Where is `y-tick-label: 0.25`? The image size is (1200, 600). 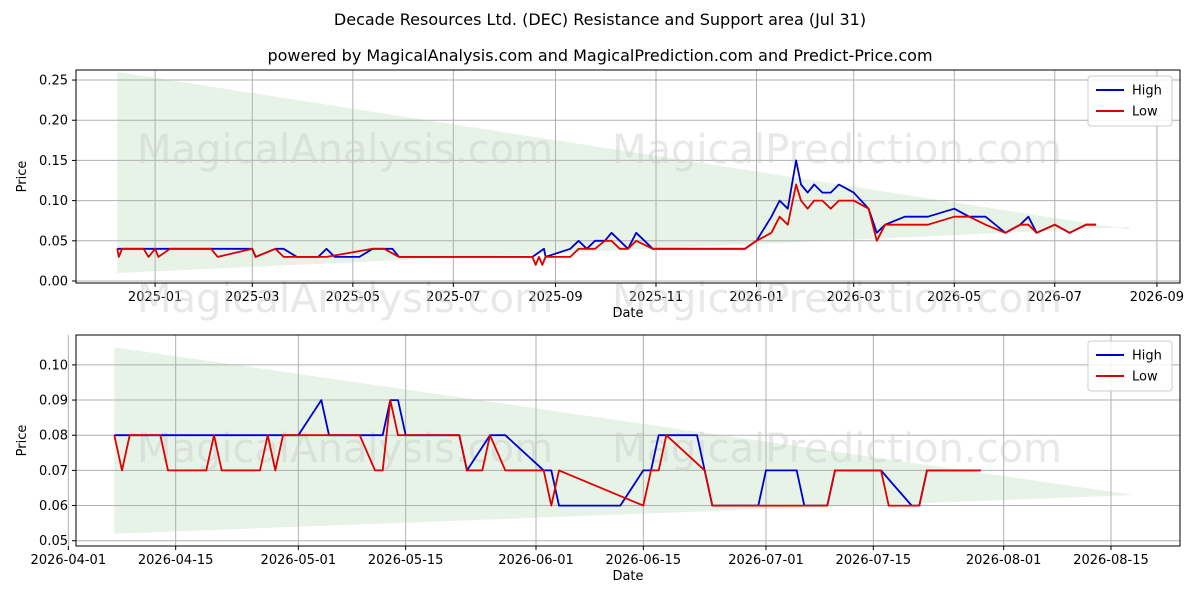 y-tick-label: 0.25 is located at coordinates (53, 81).